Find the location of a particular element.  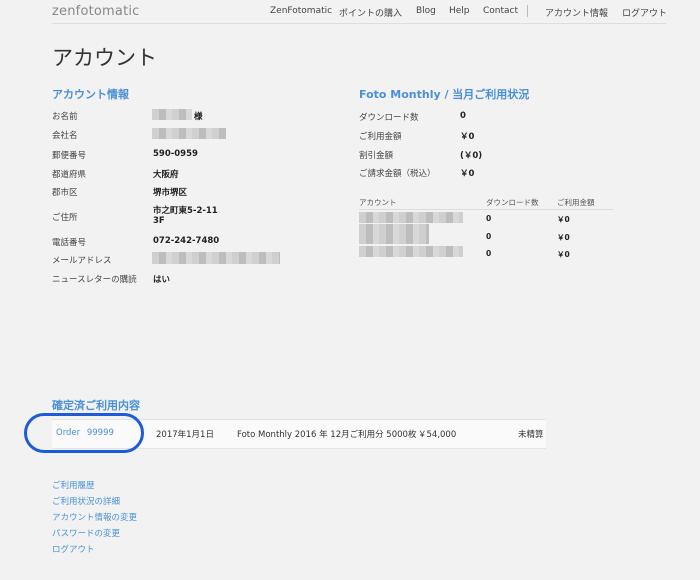

newsletter-label: ニュースレターの購読 is located at coordinates (94, 280).